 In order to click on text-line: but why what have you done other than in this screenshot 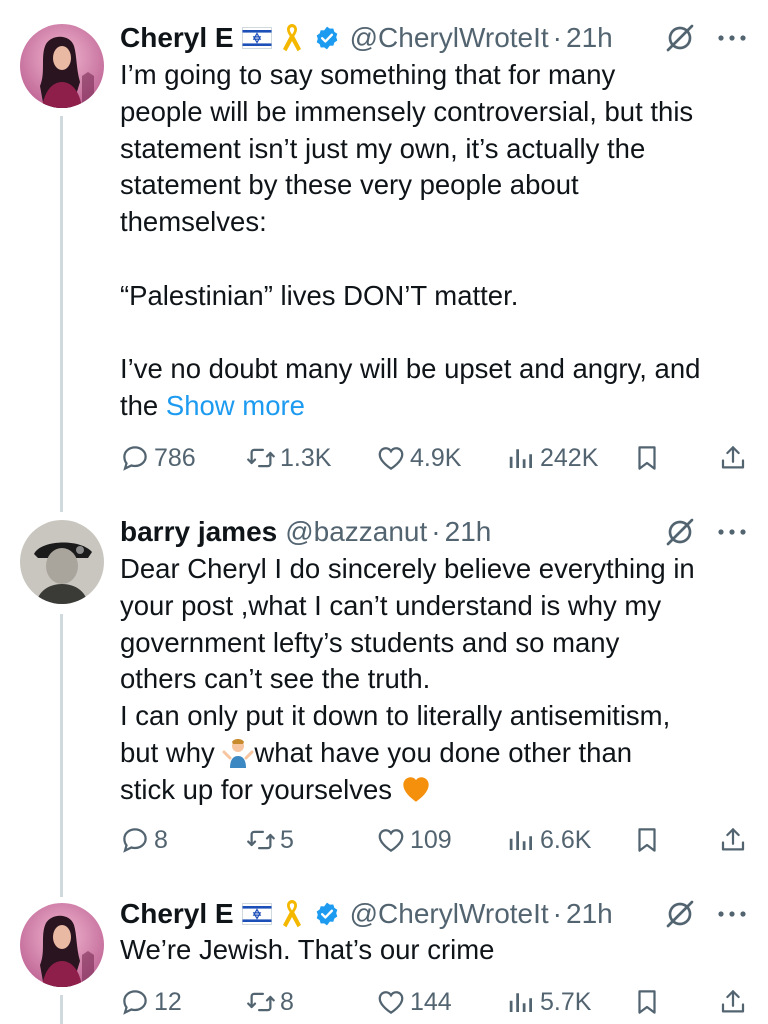, I will do `click(433, 753)`.